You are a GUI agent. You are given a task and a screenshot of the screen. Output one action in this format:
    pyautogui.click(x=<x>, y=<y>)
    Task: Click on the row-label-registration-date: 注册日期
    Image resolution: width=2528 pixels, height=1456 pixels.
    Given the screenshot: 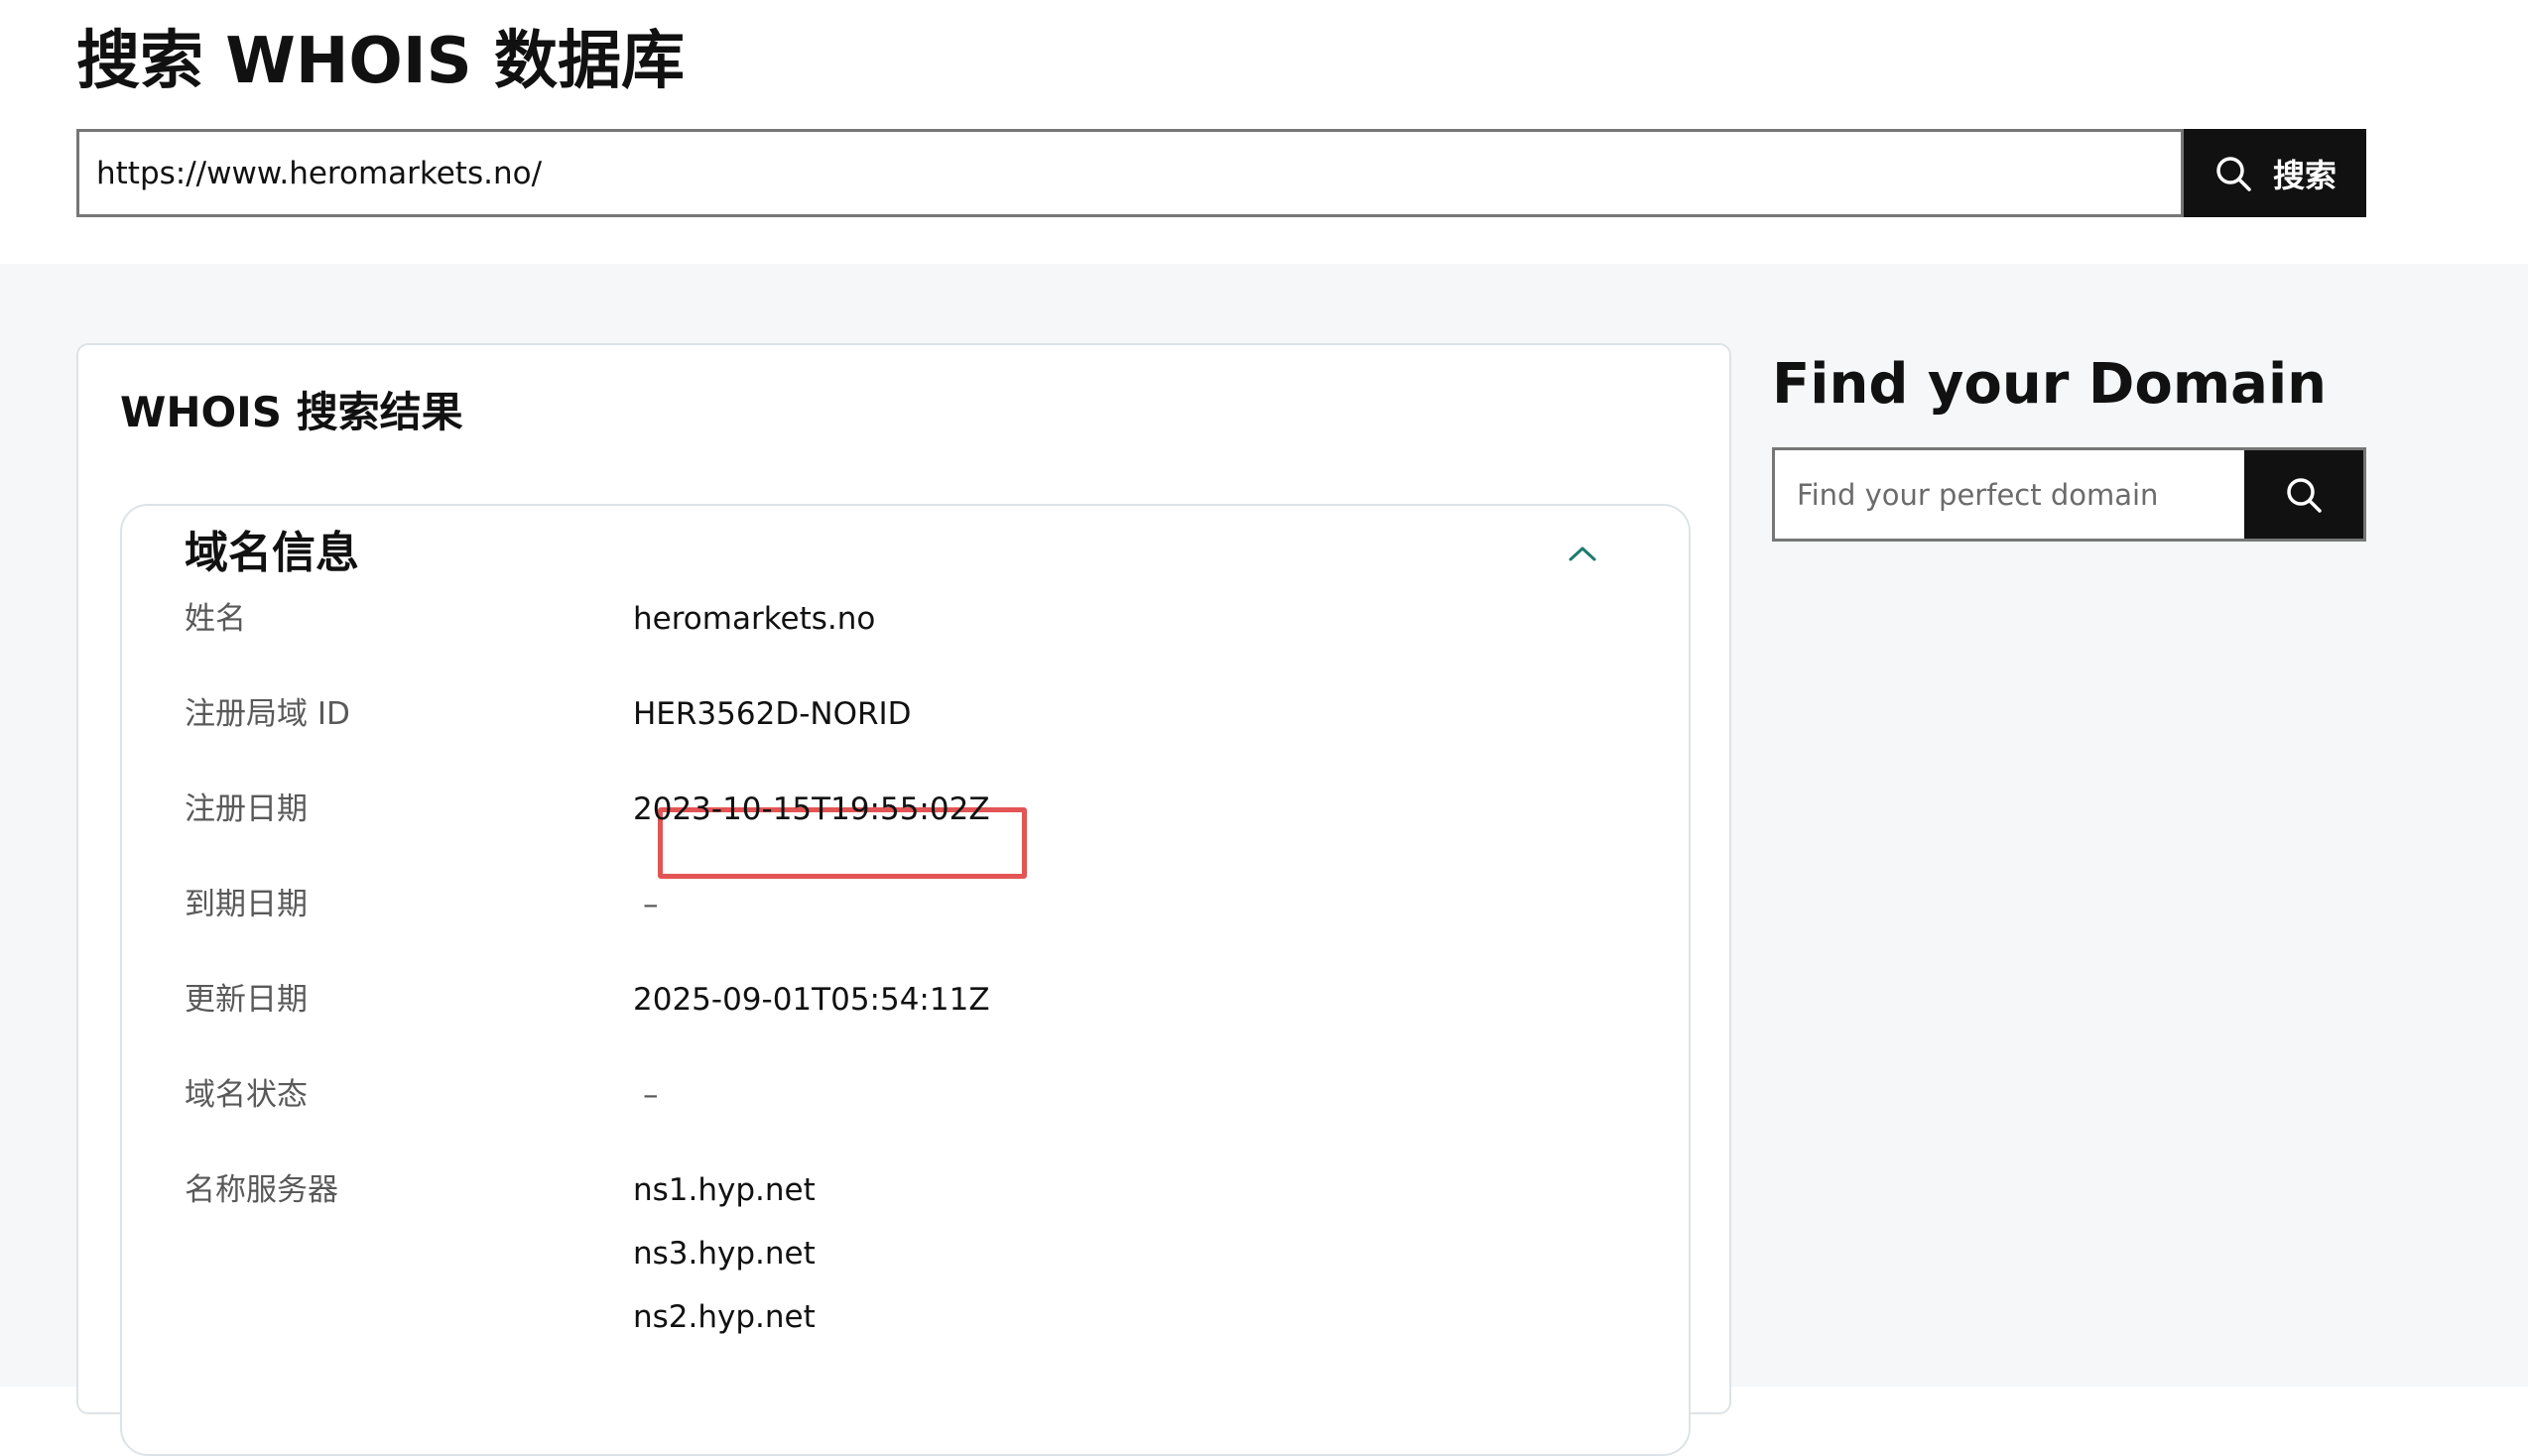 What is the action you would take?
    pyautogui.click(x=246, y=809)
    